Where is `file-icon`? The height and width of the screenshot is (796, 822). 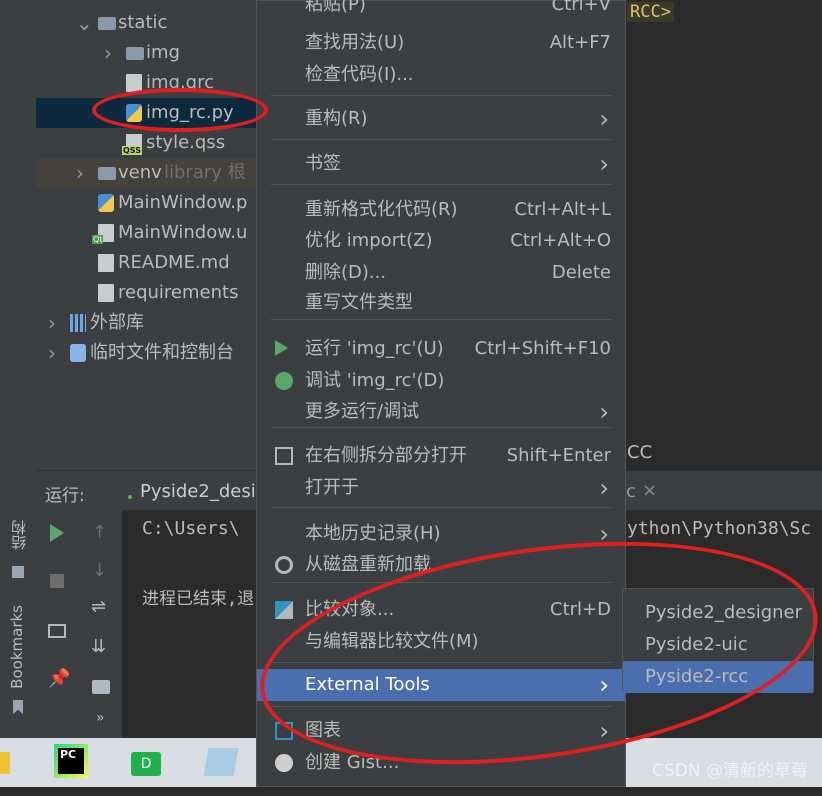 file-icon is located at coordinates (106, 263).